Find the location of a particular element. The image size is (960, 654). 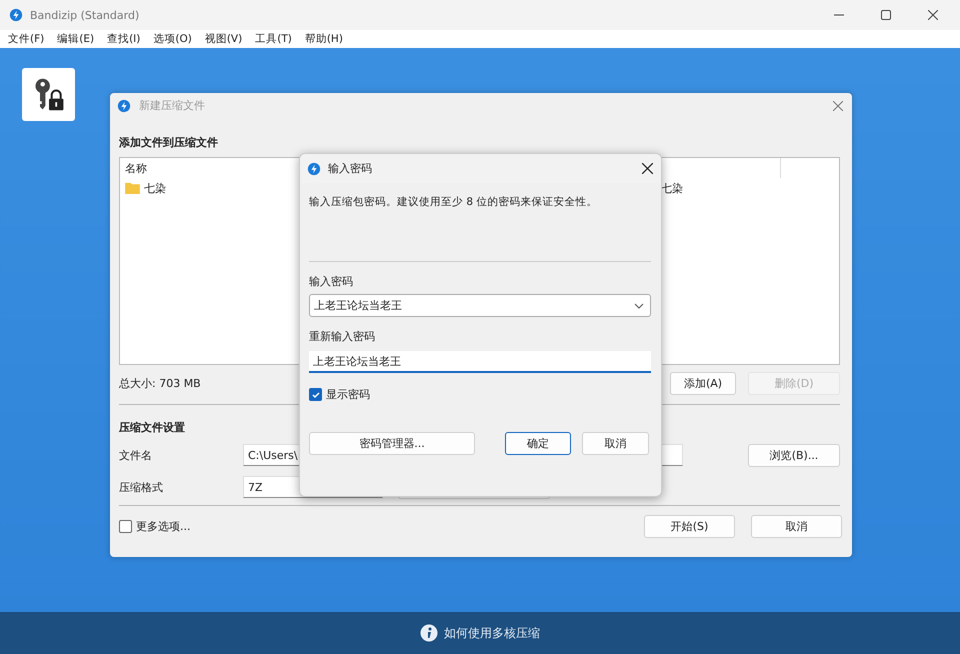

menu-item: 查找(I) is located at coordinates (123, 39).